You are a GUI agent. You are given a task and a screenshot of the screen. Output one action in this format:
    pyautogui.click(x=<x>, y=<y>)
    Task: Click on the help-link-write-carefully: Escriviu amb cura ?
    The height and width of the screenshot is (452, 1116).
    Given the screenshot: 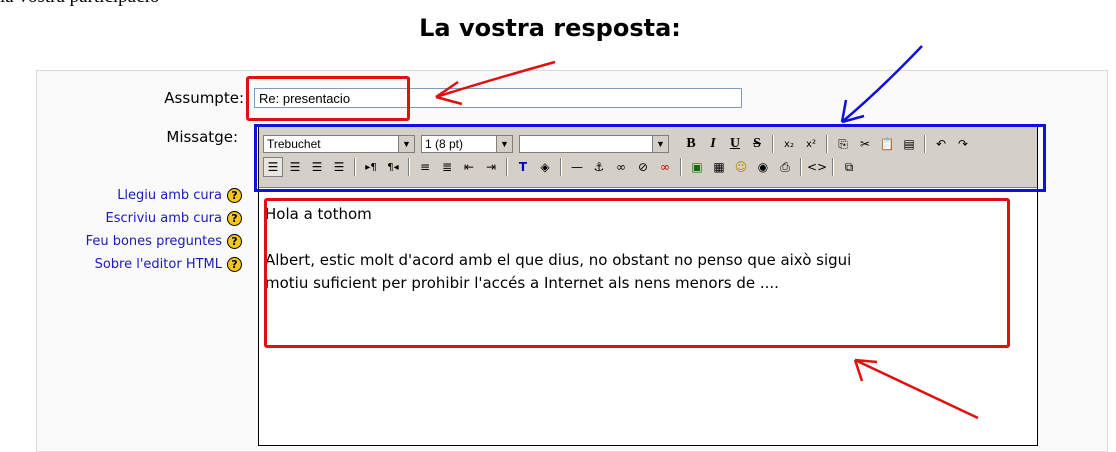 What is the action you would take?
    pyautogui.click(x=174, y=218)
    